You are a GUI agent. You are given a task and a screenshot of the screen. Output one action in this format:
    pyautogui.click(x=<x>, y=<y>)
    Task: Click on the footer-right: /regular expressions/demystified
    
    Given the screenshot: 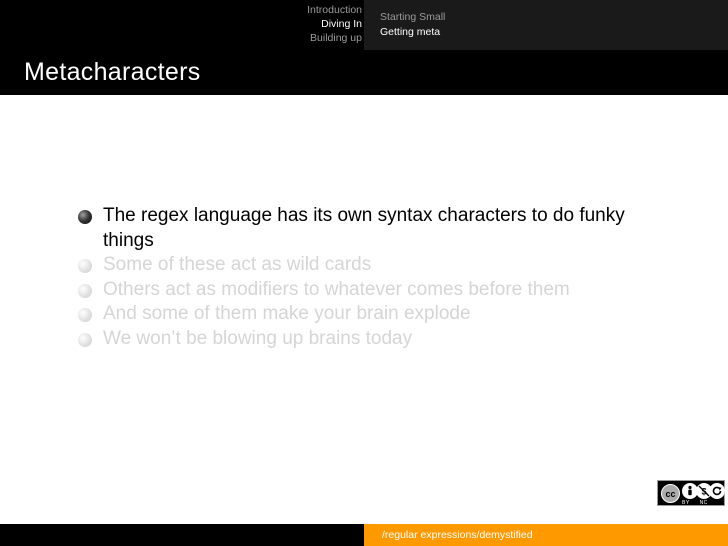 What is the action you would take?
    pyautogui.click(x=546, y=535)
    